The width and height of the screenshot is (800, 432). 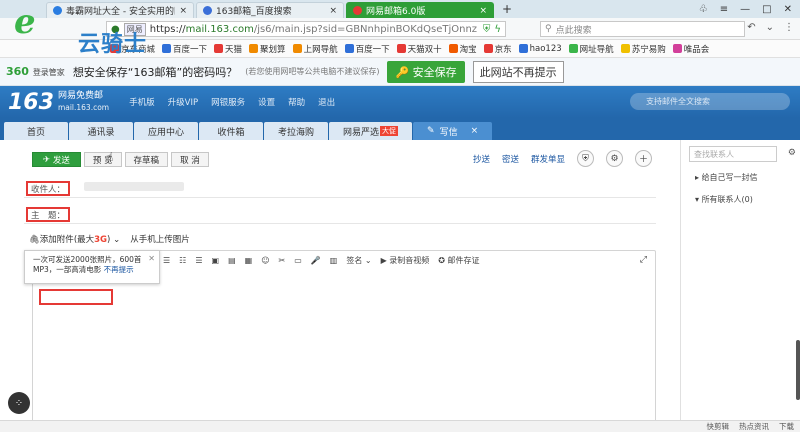 I want to click on url-path: /js6/main.jsp?sid=GBNnhpinBOKdQseTjOnnz, so click(x=365, y=29).